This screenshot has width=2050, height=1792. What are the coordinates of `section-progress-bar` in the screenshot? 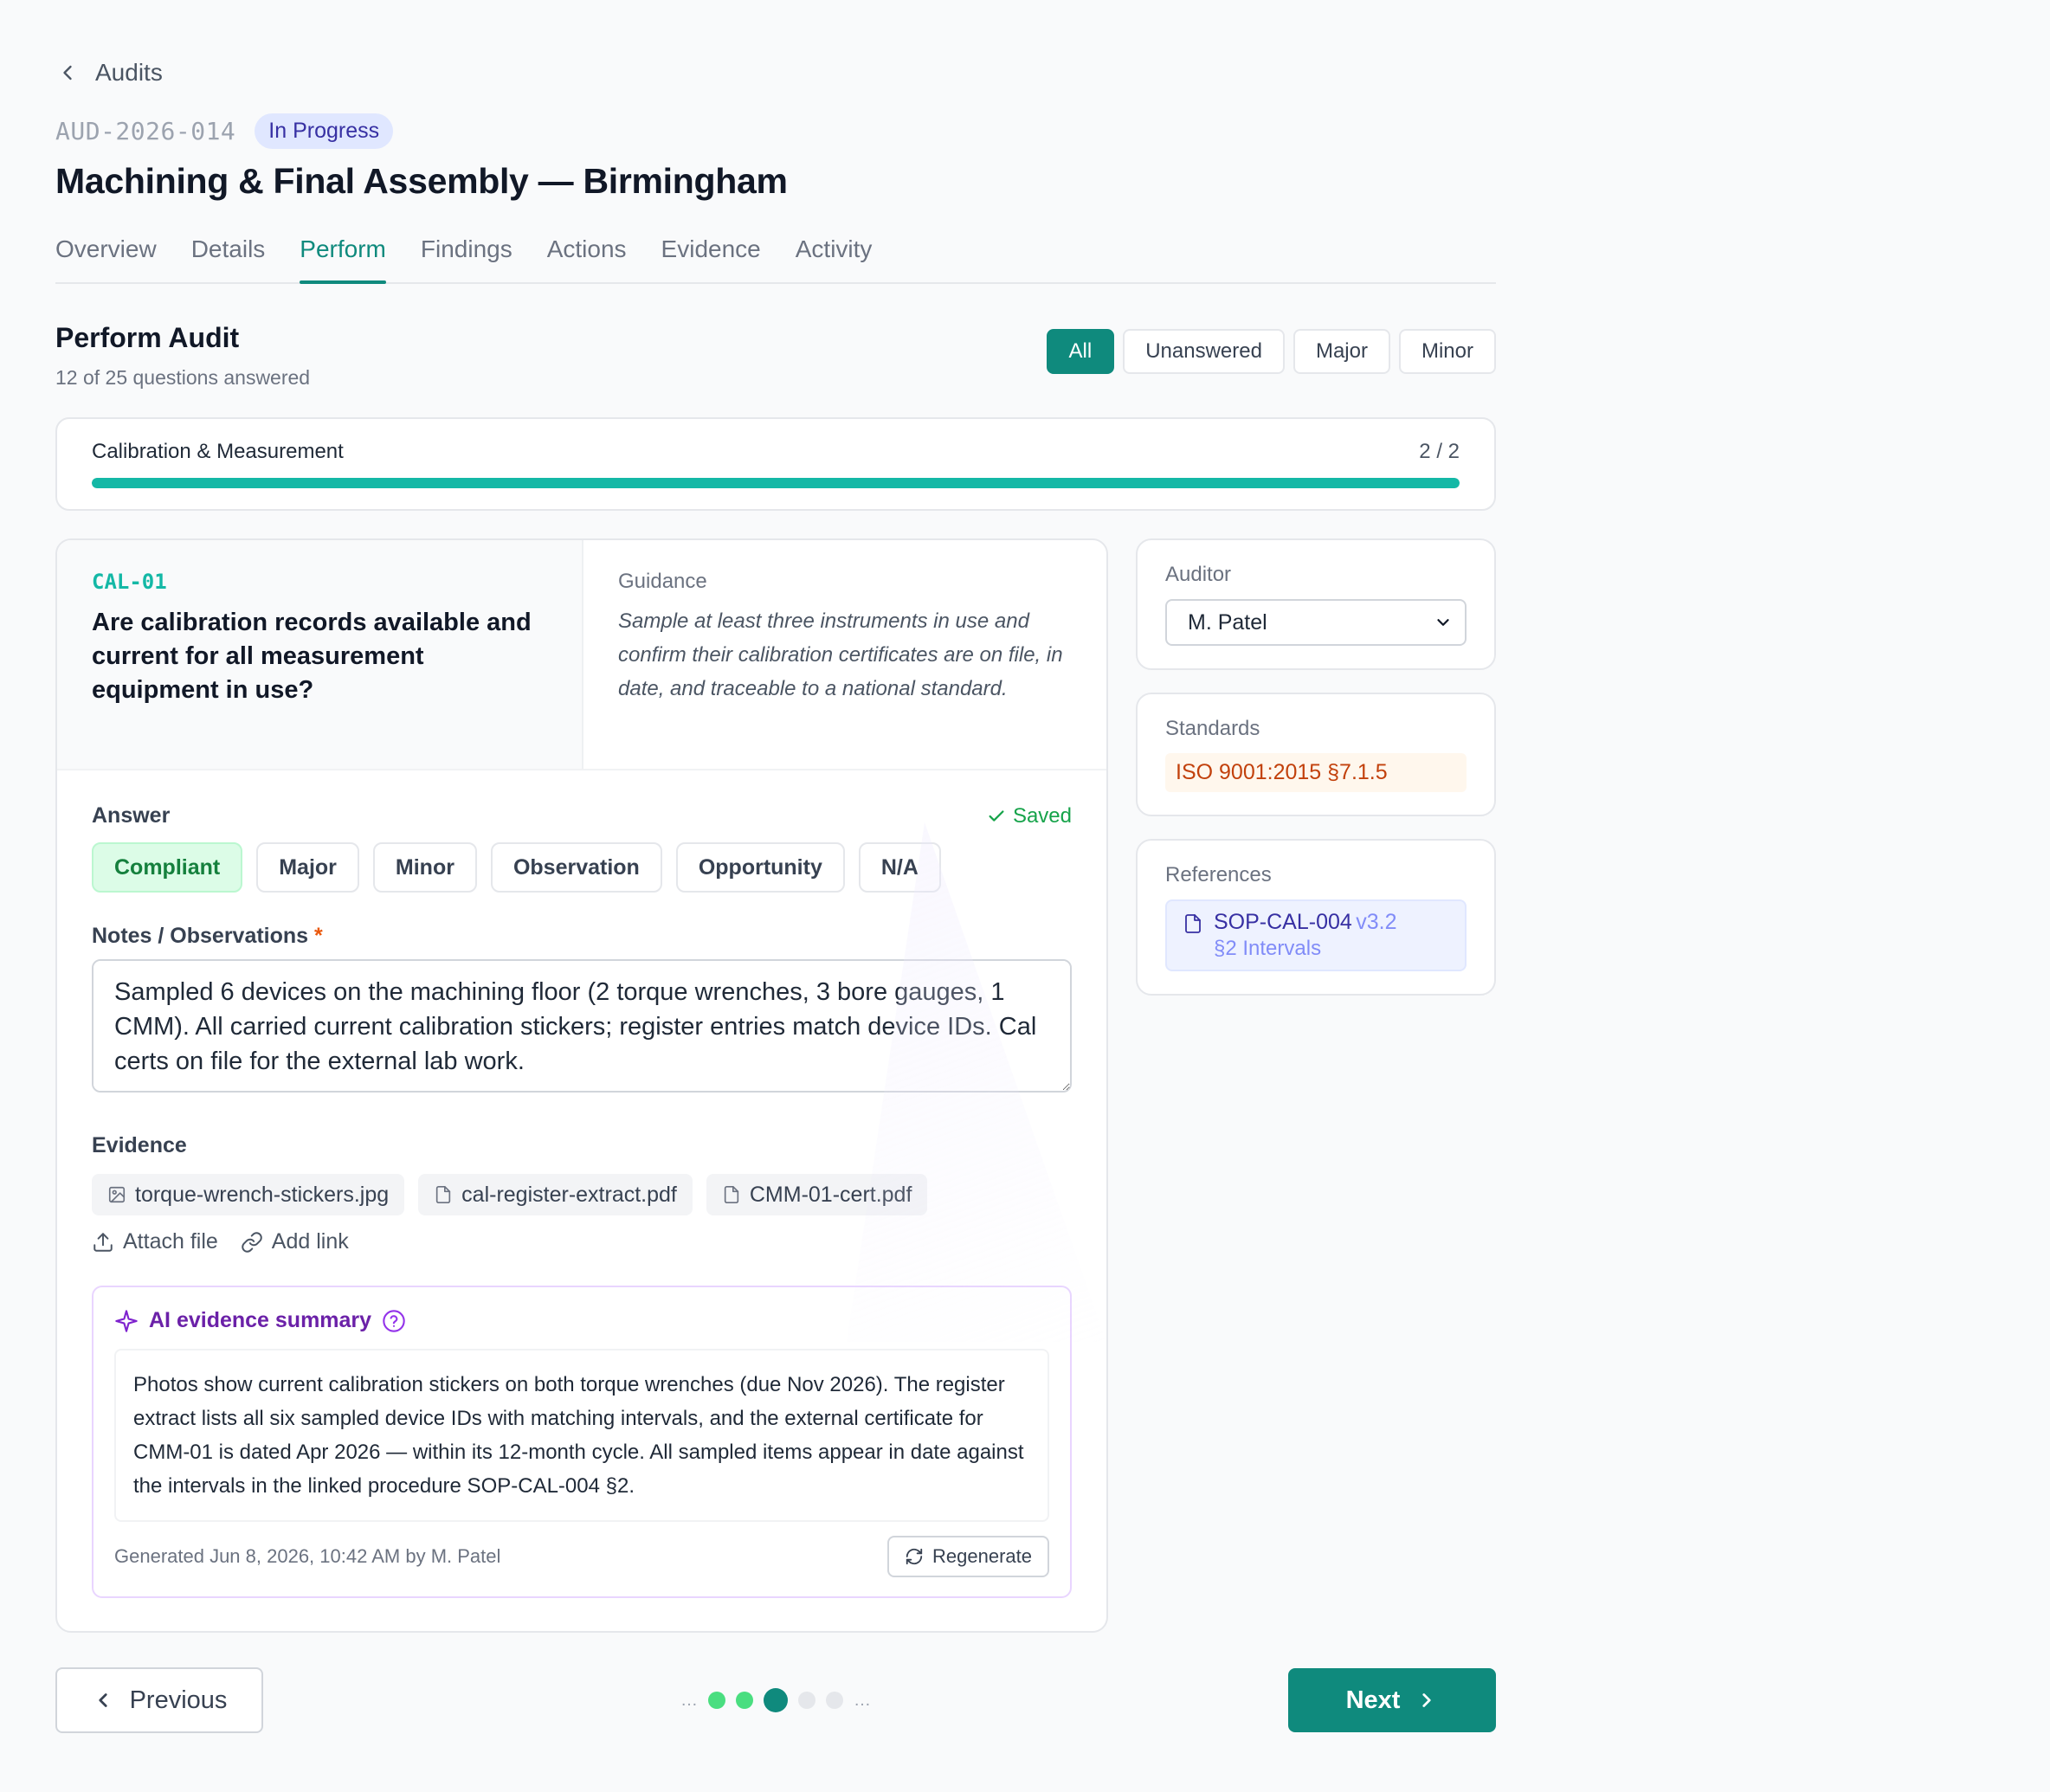 It's located at (776, 483).